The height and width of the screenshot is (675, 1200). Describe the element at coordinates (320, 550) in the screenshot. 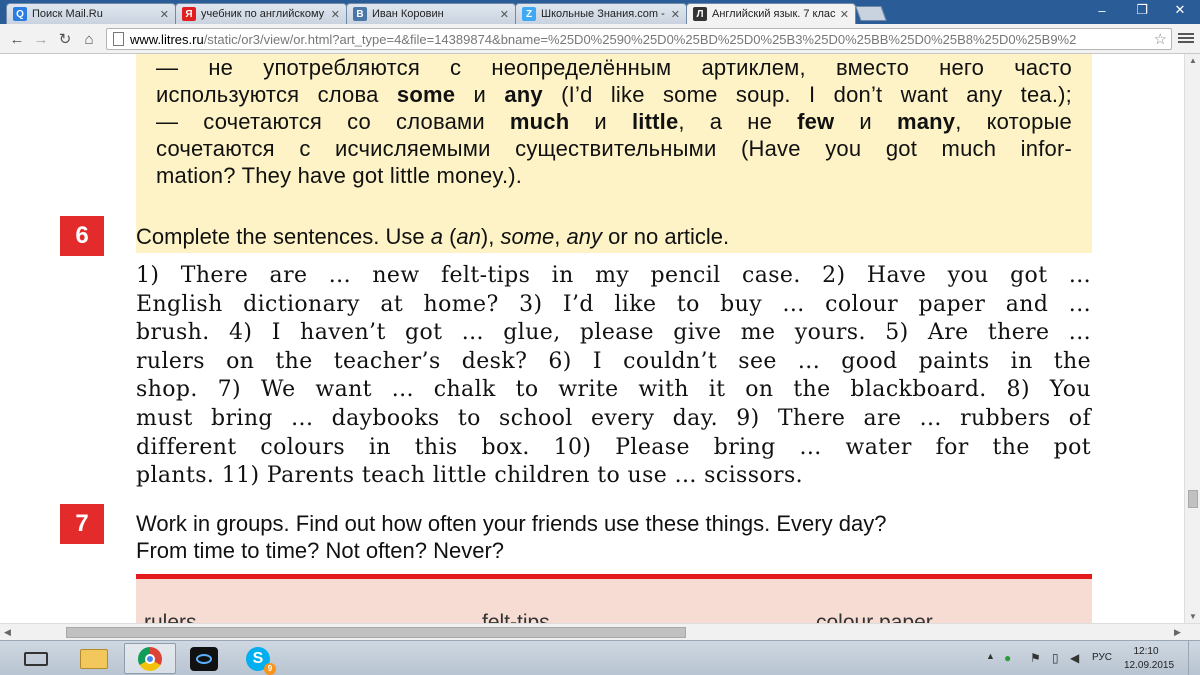

I see `exercise-7-line: From time to time? Not often? Never?` at that location.